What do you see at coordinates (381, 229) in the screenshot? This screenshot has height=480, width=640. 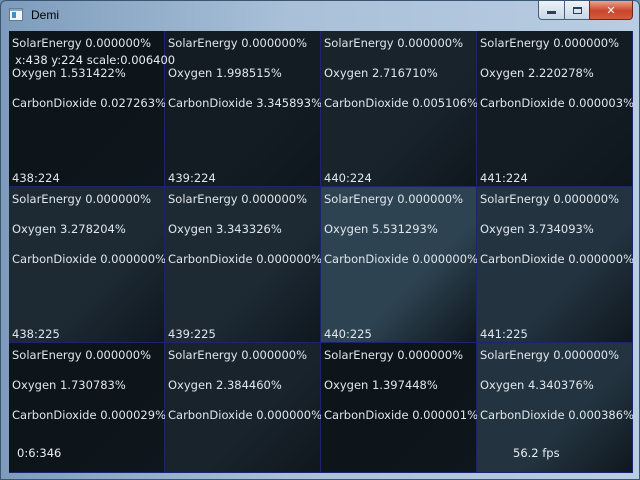 I see `oxygen-value: Oxygen 5.531293%` at bounding box center [381, 229].